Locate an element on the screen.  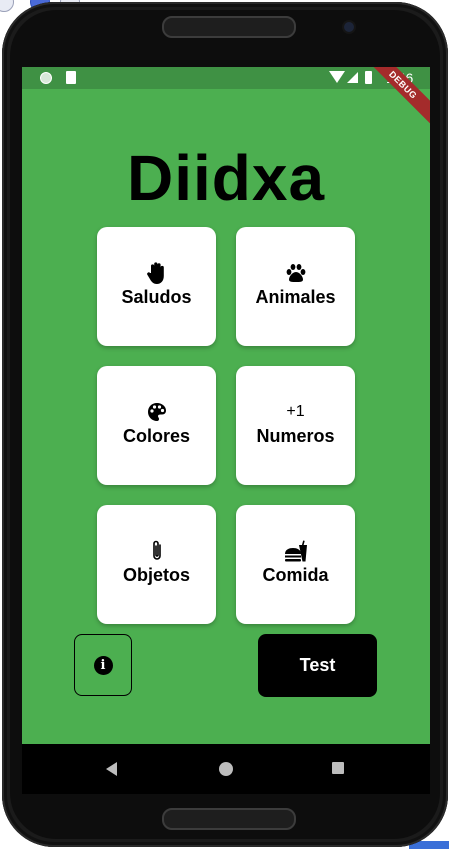
home-icon is located at coordinates (226, 769).